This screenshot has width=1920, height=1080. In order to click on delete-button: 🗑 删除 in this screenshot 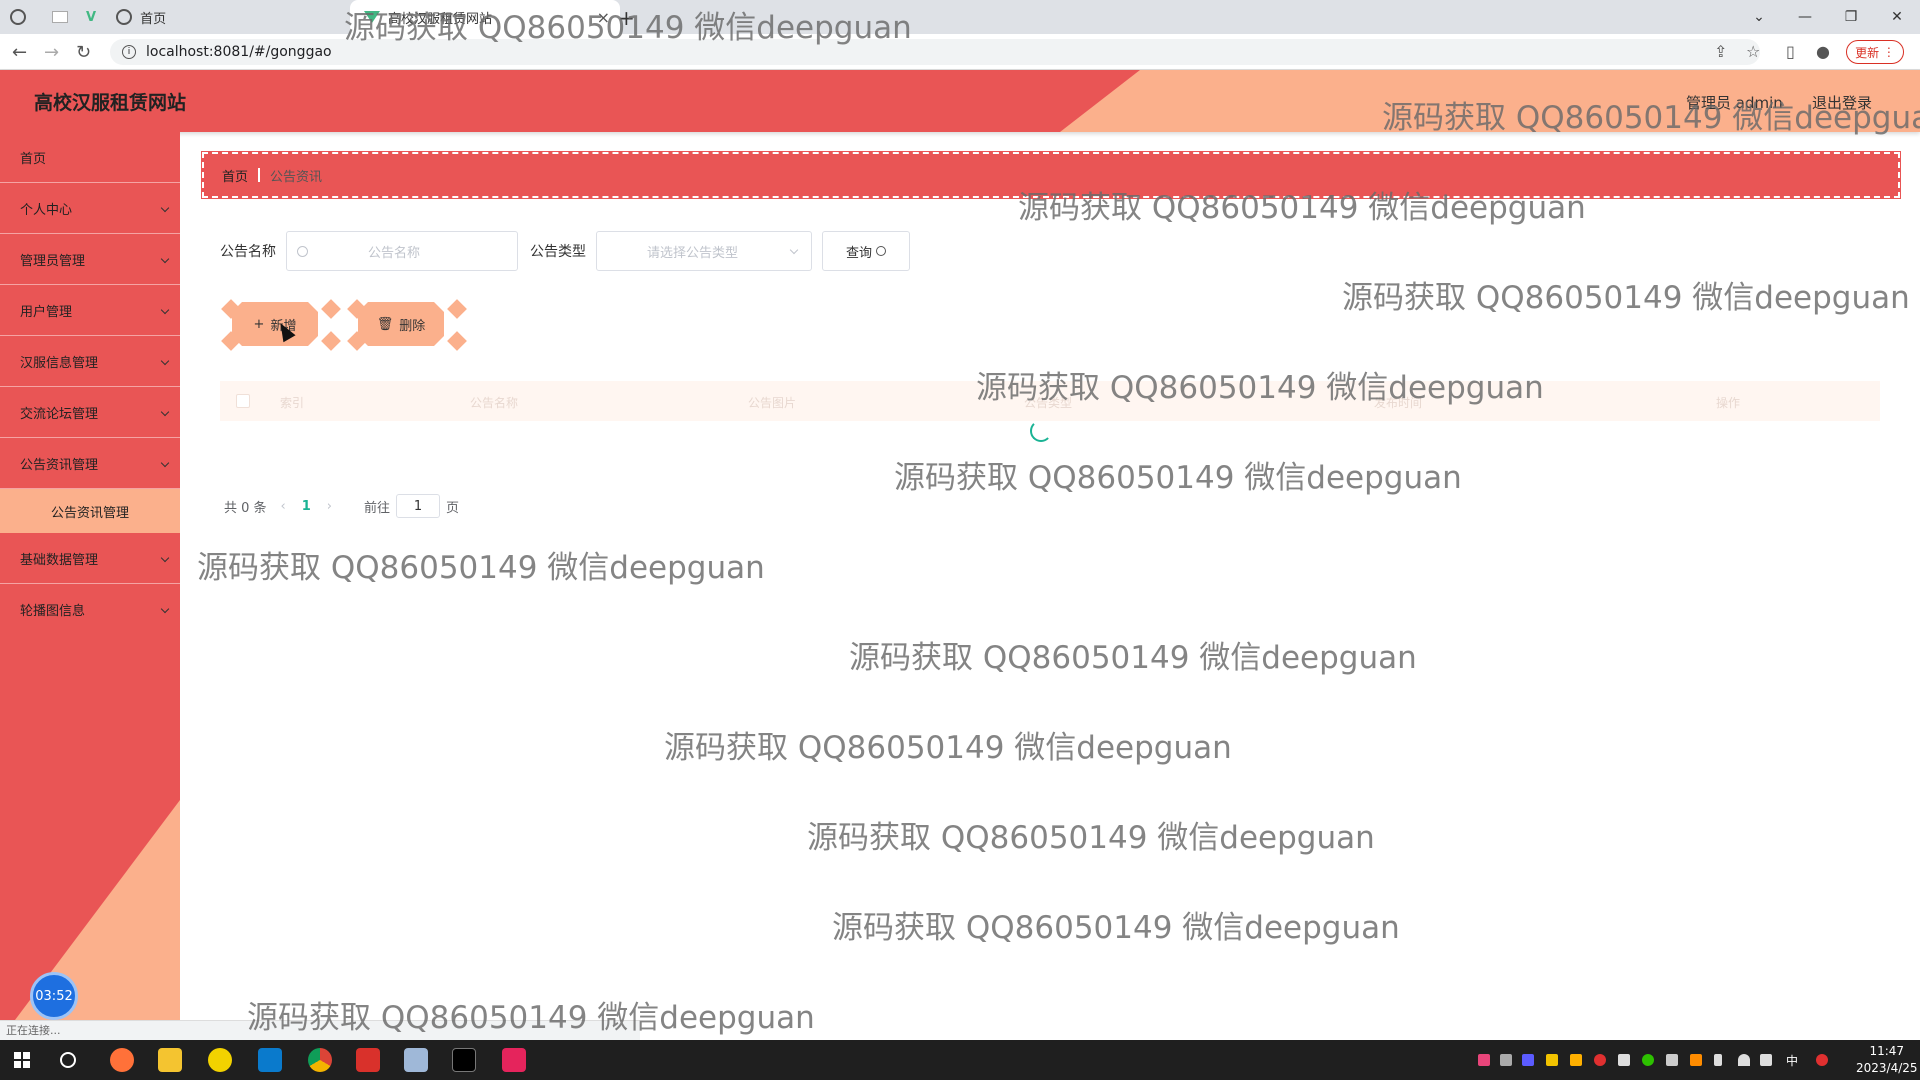, I will do `click(401, 324)`.